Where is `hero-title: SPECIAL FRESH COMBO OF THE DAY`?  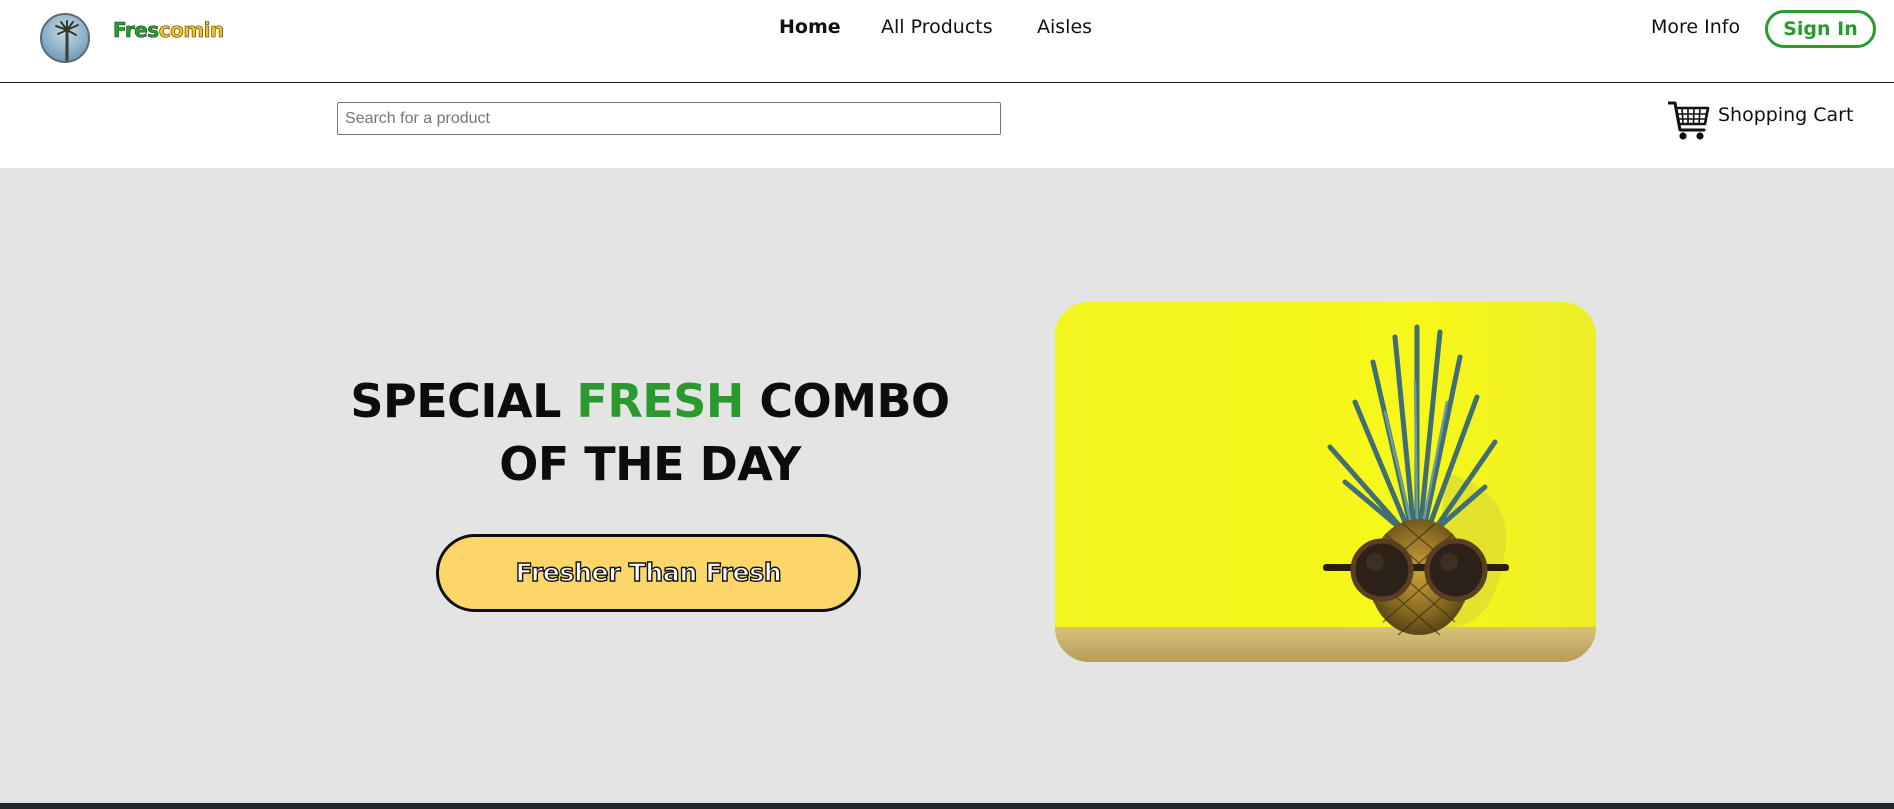
hero-title: SPECIAL FRESH COMBO OF THE DAY is located at coordinates (650, 433).